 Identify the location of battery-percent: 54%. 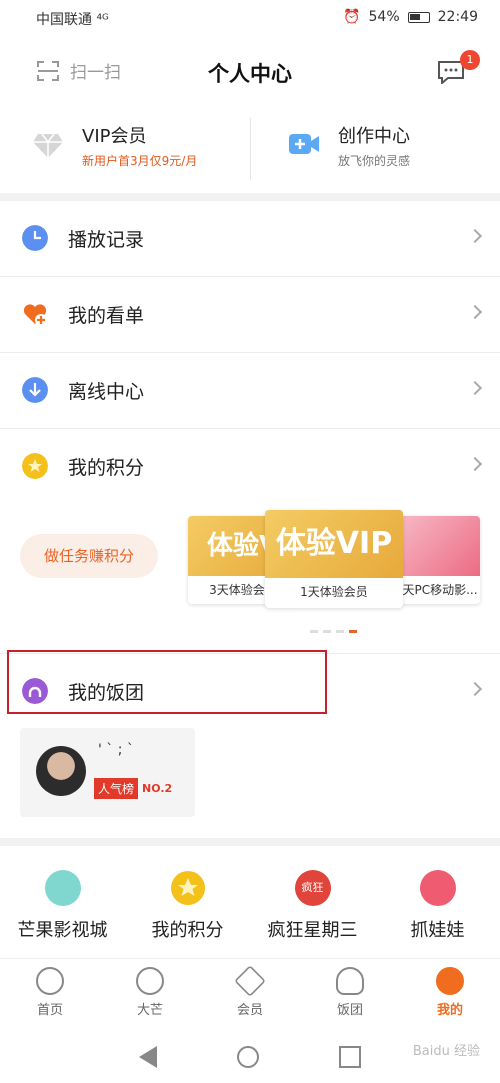
(384, 17).